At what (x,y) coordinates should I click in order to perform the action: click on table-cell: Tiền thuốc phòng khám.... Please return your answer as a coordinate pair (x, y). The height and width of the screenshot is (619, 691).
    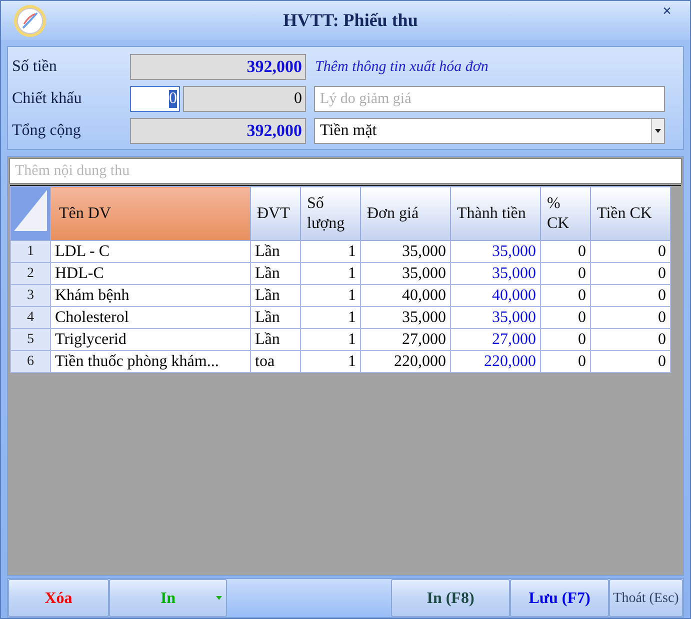
    Looking at the image, I should click on (150, 361).